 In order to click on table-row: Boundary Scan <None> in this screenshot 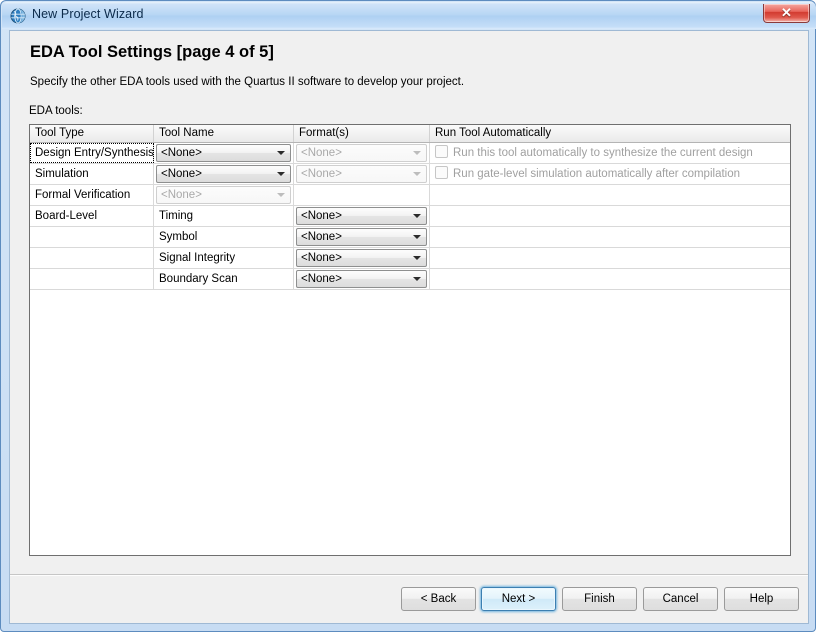, I will do `click(410, 279)`.